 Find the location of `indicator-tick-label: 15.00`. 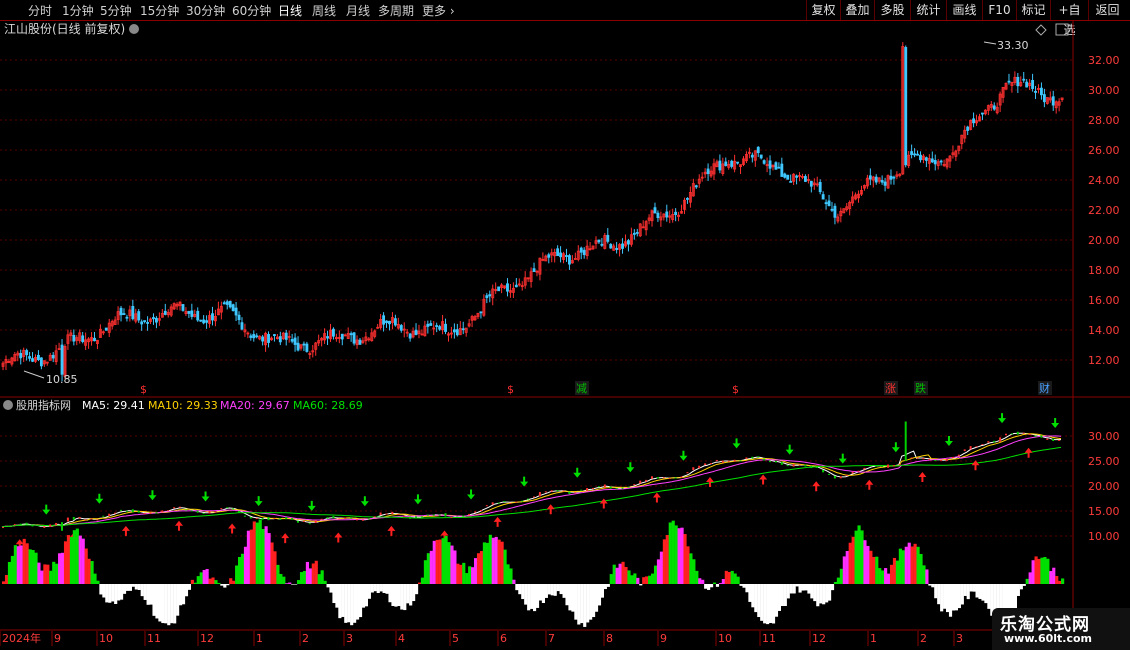

indicator-tick-label: 15.00 is located at coordinates (1104, 511).